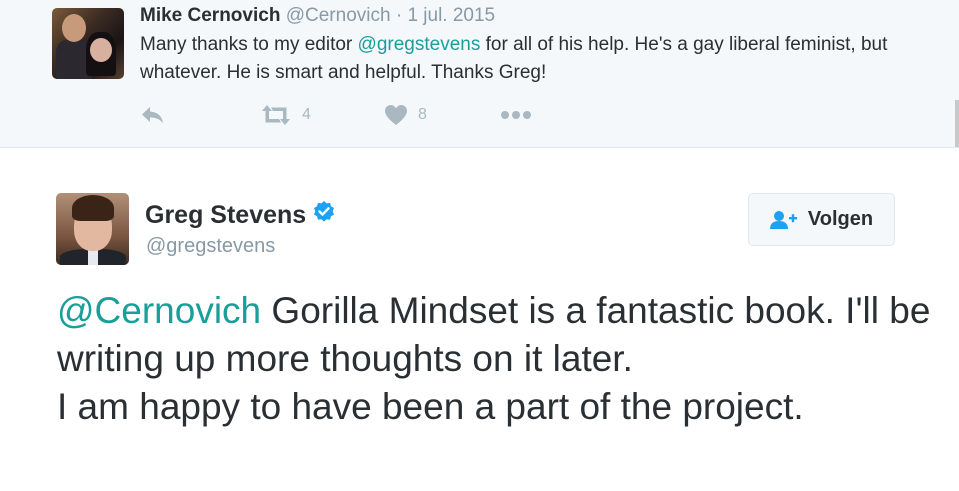  I want to click on like-button: 8, so click(405, 115).